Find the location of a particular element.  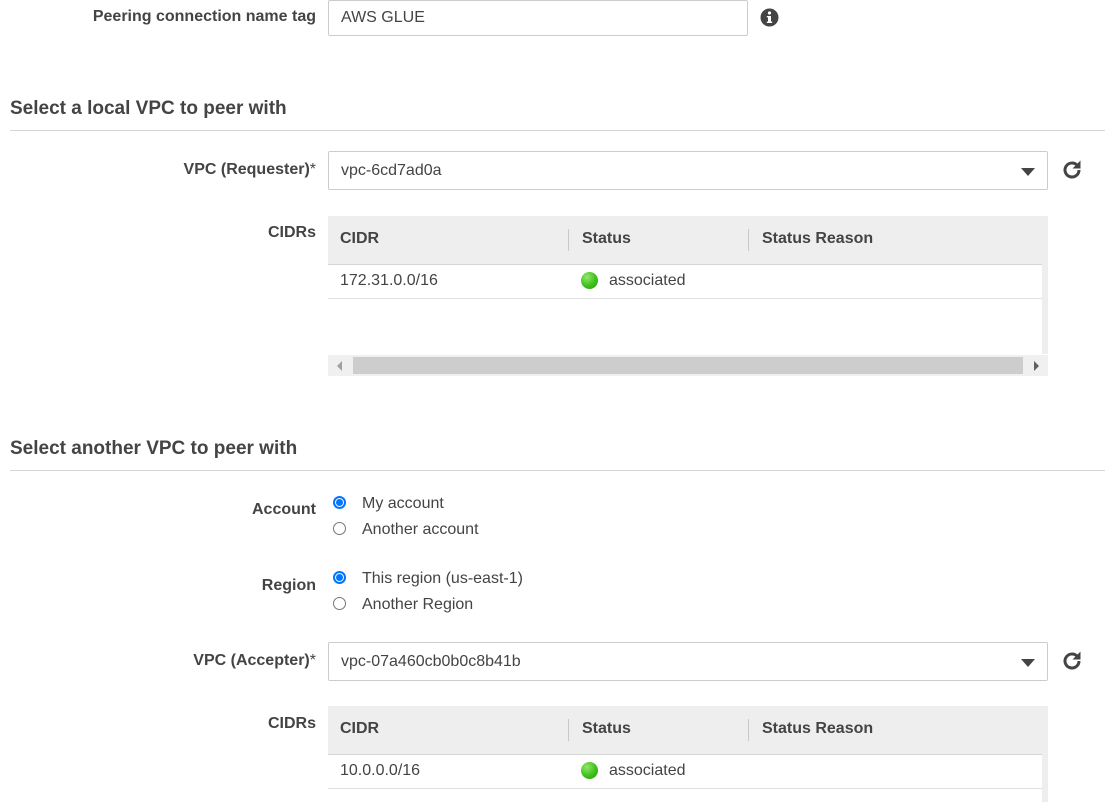

scroll-left-arrow-icon is located at coordinates (339, 366).